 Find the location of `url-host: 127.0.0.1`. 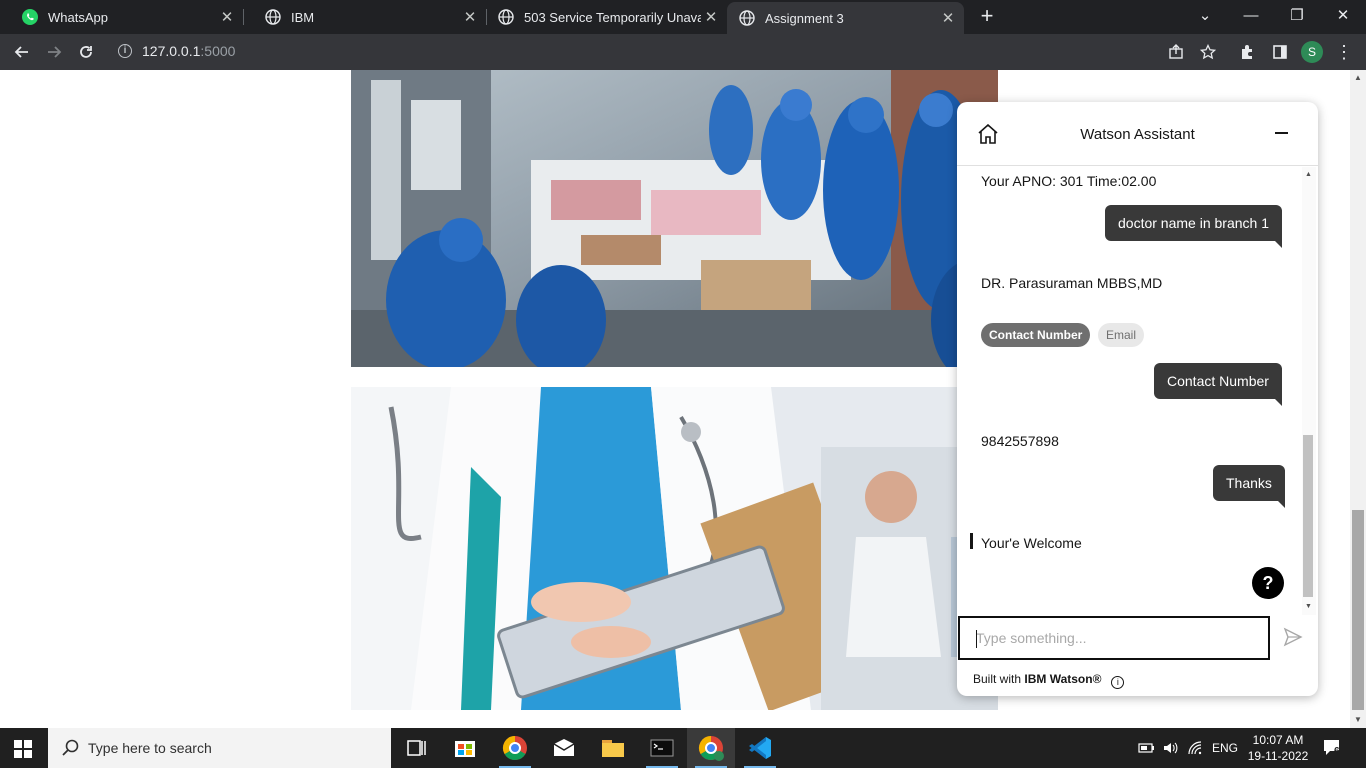

url-host: 127.0.0.1 is located at coordinates (171, 51).